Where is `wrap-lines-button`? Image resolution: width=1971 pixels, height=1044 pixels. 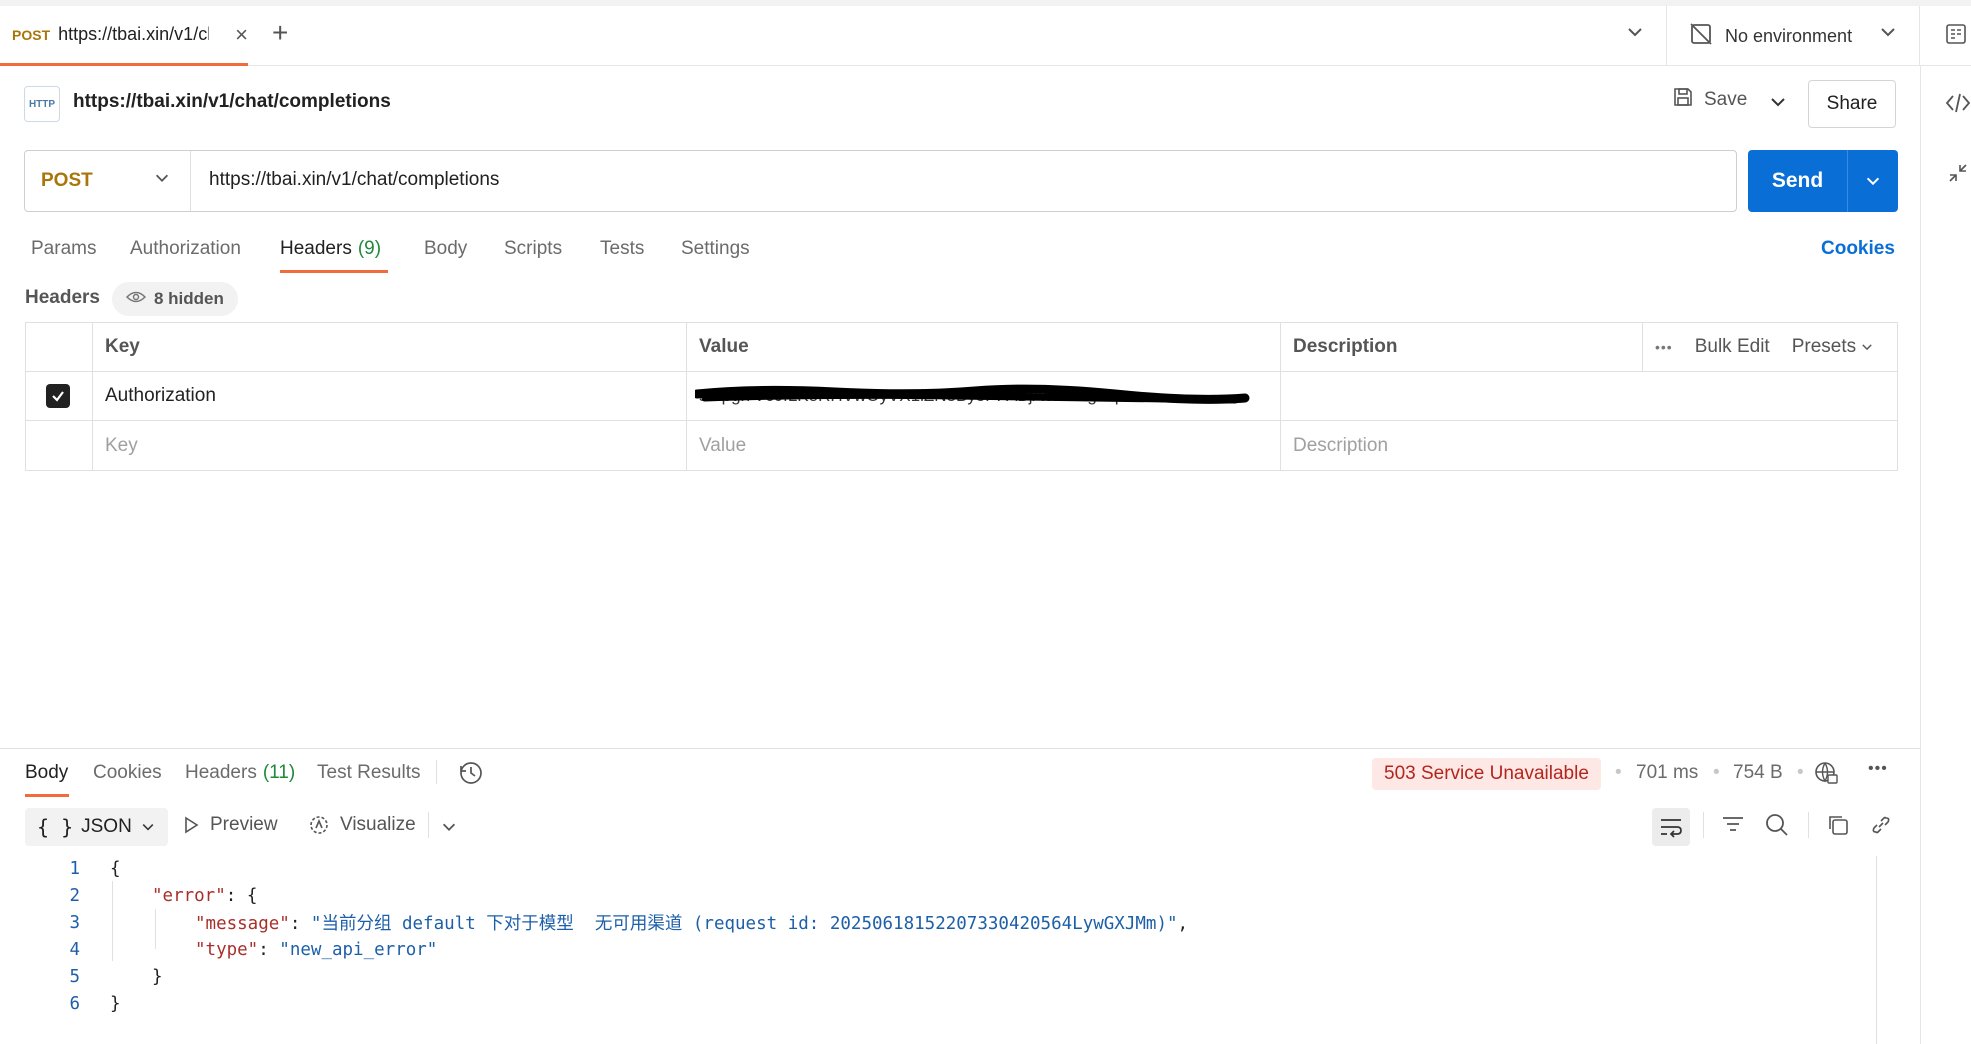
wrap-lines-button is located at coordinates (1671, 827).